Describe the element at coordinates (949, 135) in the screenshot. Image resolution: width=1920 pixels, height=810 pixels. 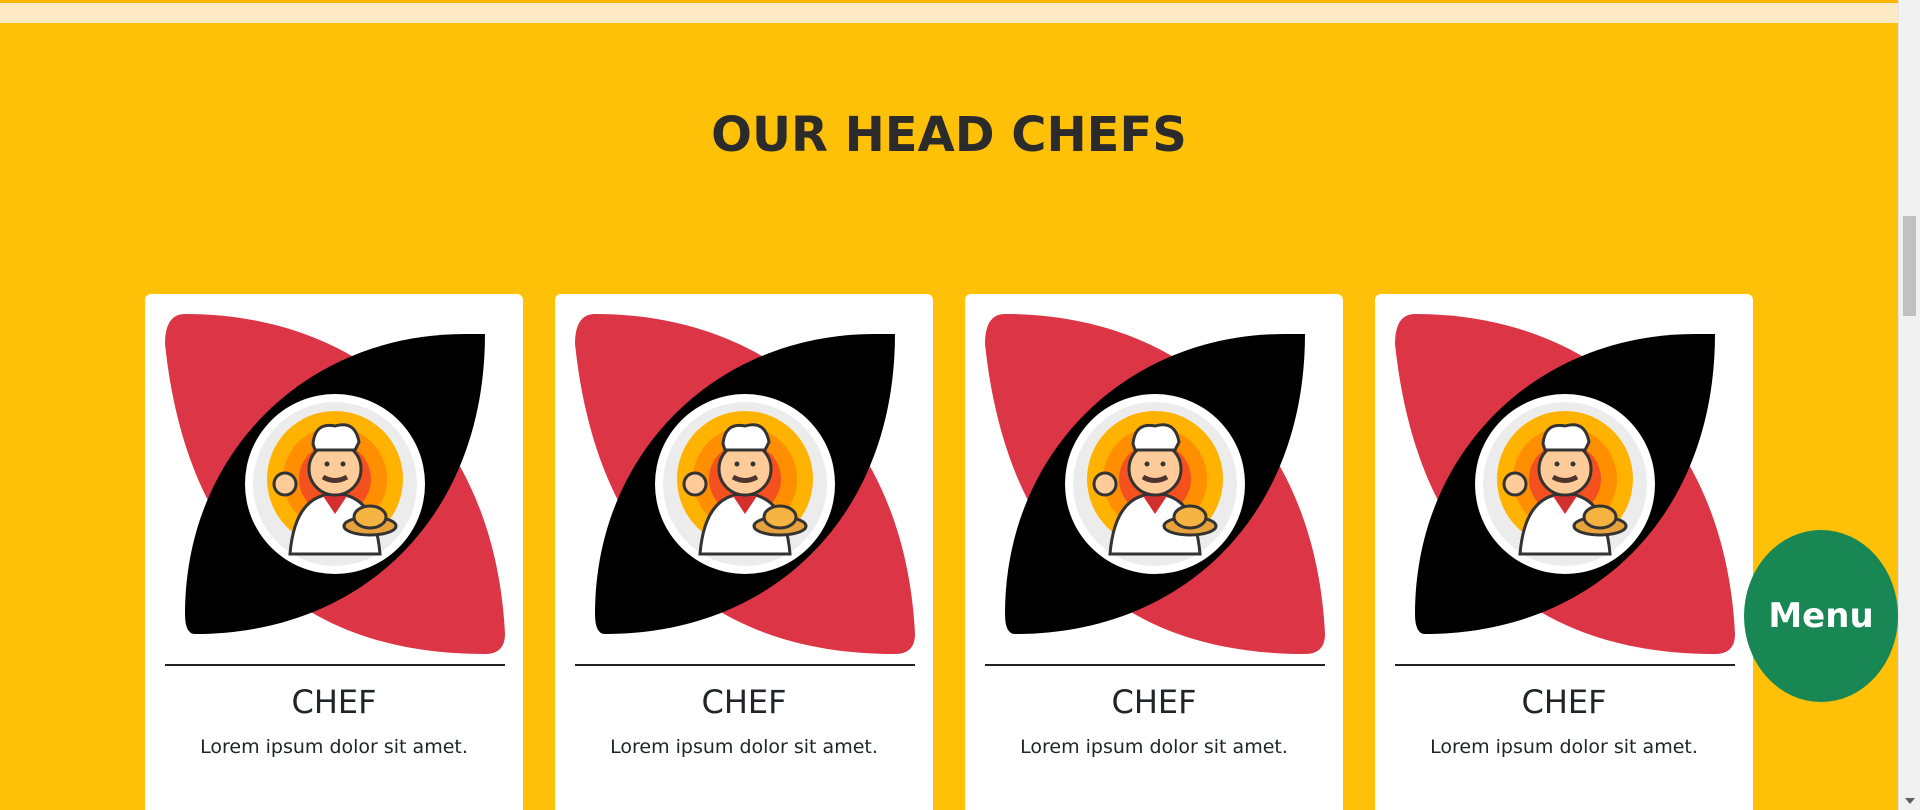
I see `section-title: OUR HEAD CHEFS` at that location.